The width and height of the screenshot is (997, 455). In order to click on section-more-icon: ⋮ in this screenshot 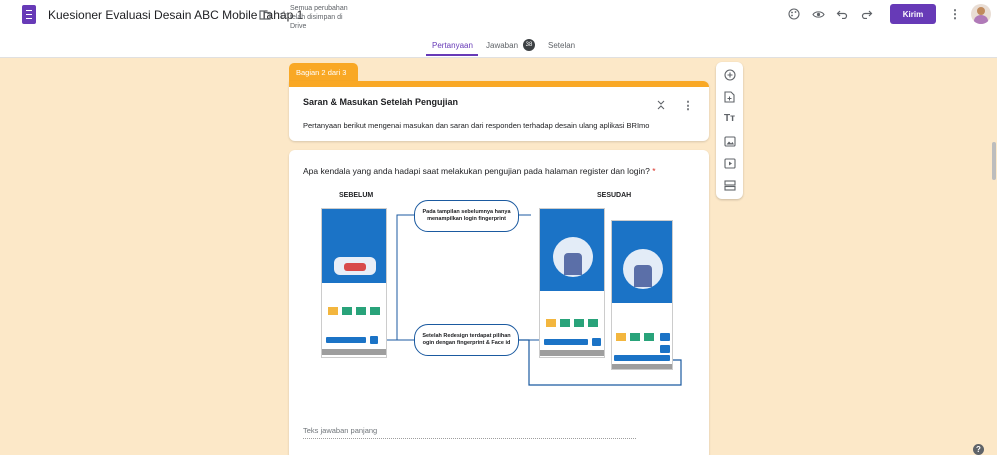, I will do `click(688, 105)`.